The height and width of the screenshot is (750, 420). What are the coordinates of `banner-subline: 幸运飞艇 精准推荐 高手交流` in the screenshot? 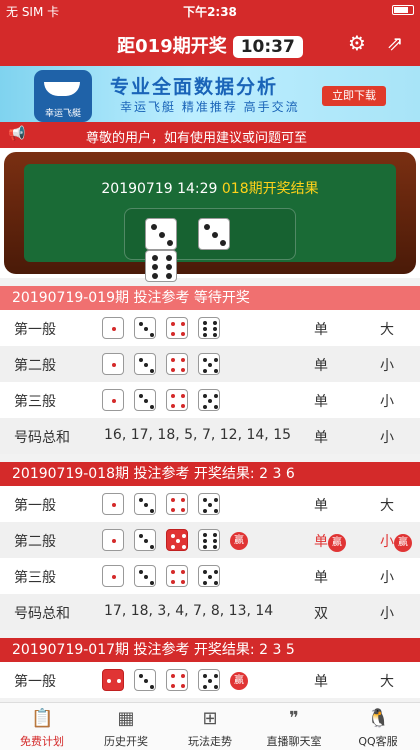 It's located at (210, 107).